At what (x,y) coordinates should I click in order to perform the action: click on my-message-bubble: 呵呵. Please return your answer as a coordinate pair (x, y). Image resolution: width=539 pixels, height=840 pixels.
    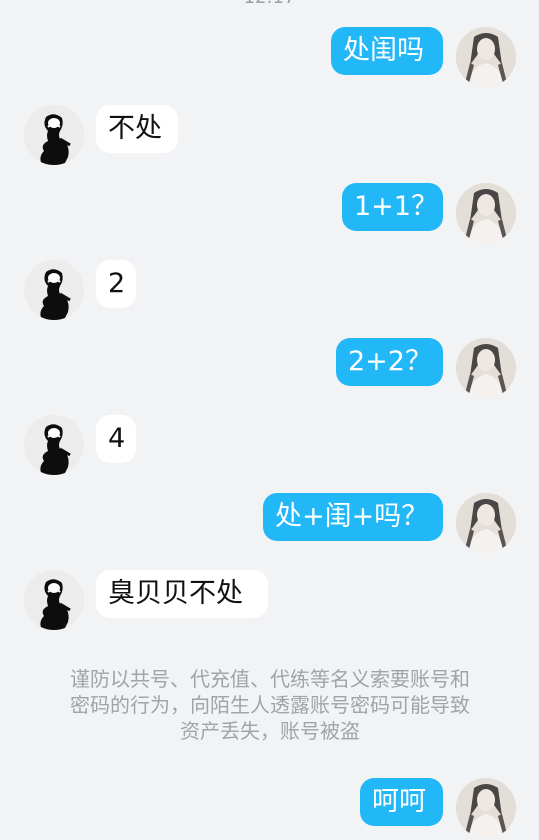
    Looking at the image, I should click on (401, 802).